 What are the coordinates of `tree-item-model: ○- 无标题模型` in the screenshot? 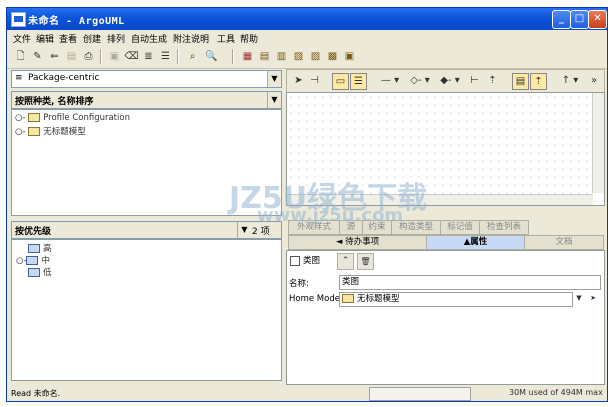 It's located at (50, 131).